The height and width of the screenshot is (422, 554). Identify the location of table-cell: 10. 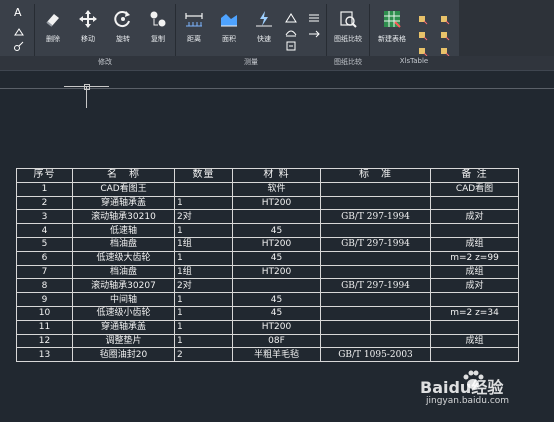
(44, 313).